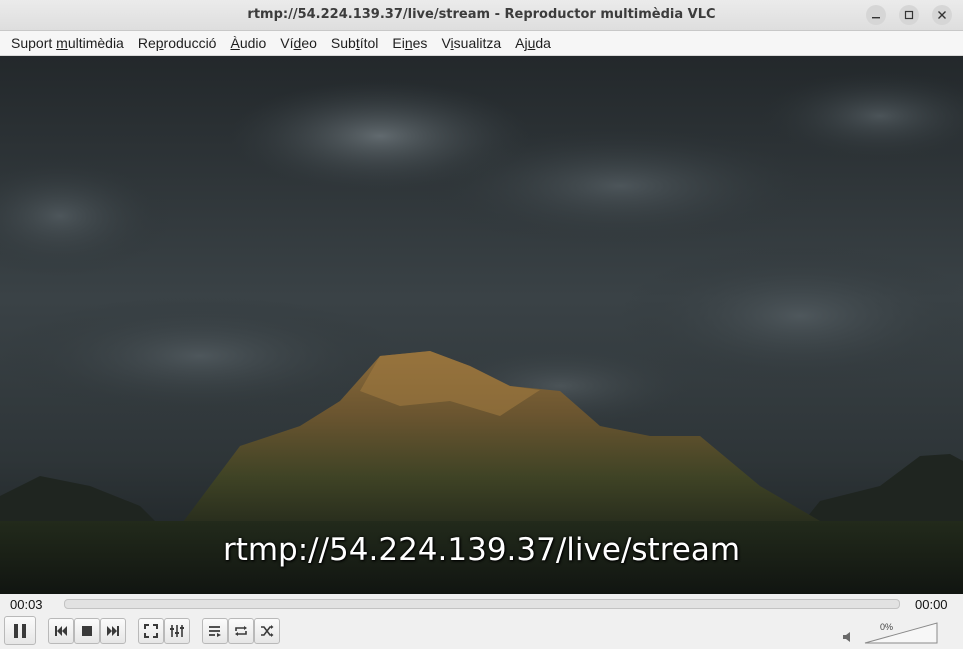 Image resolution: width=963 pixels, height=649 pixels. Describe the element at coordinates (931, 605) in the screenshot. I see `remaining-time: 00:00` at that location.